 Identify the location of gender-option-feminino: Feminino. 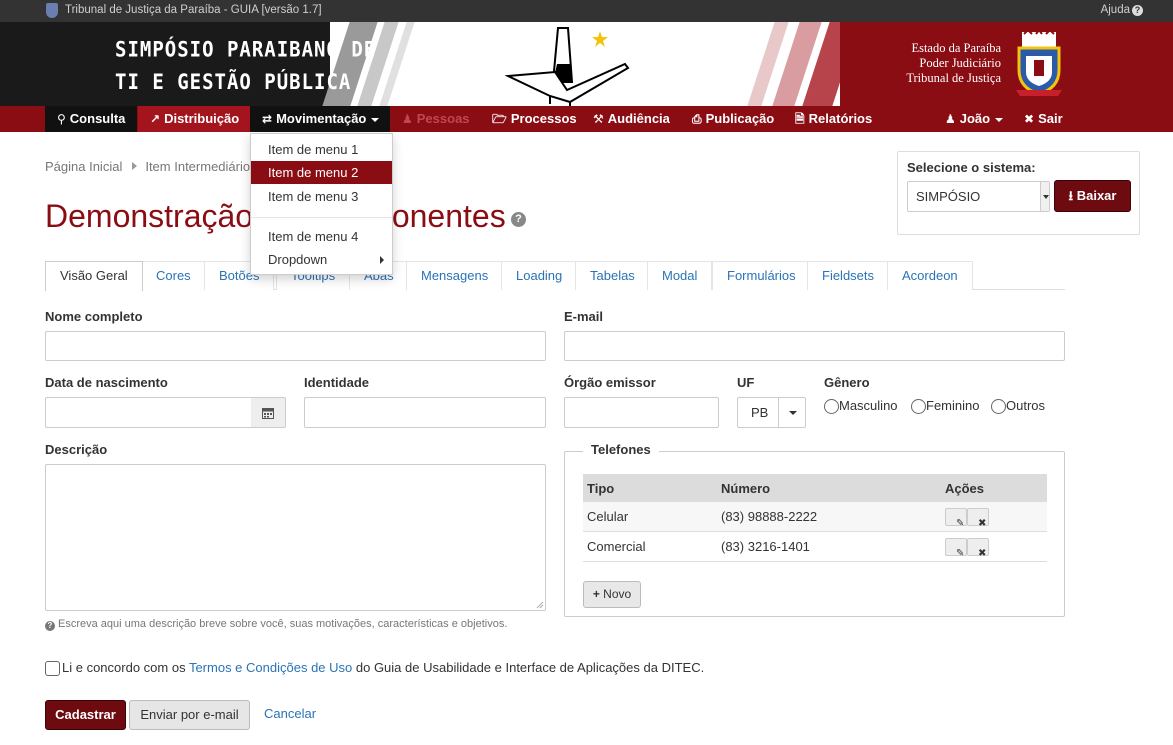
(945, 406).